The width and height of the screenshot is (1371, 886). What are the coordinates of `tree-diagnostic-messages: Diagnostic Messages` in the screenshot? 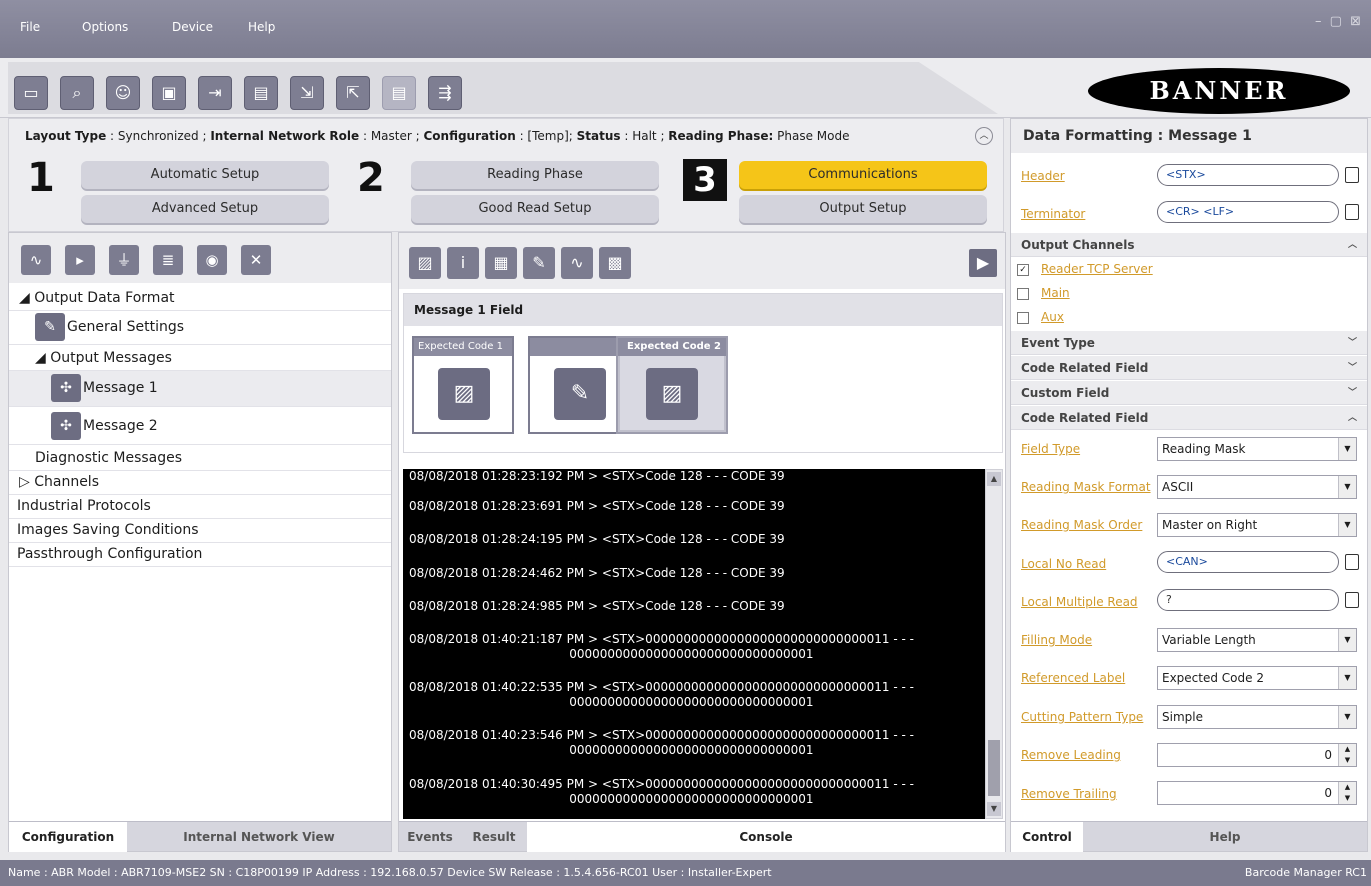 It's located at (200, 459).